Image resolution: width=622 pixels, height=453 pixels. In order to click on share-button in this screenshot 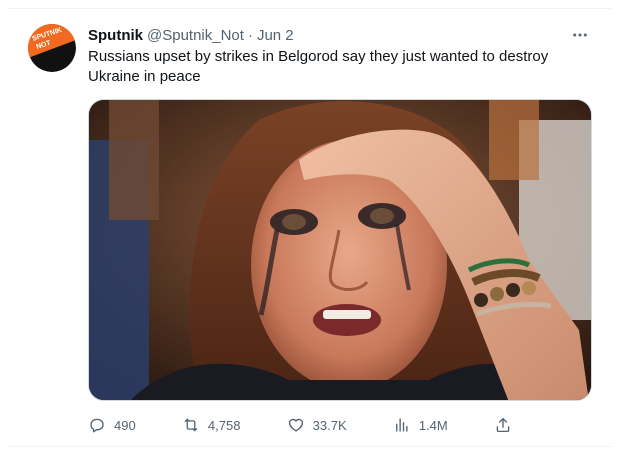, I will do `click(503, 425)`.